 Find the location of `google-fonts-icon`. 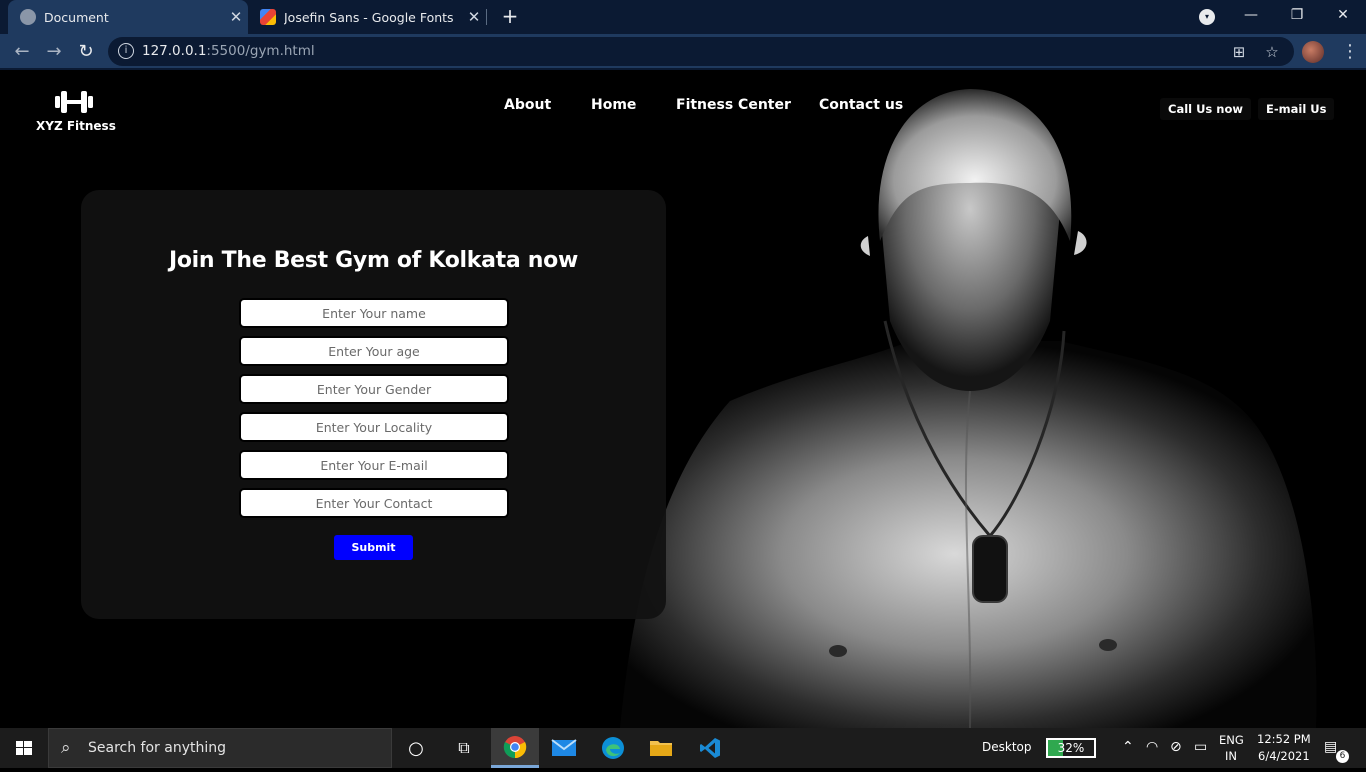

google-fonts-icon is located at coordinates (268, 17).